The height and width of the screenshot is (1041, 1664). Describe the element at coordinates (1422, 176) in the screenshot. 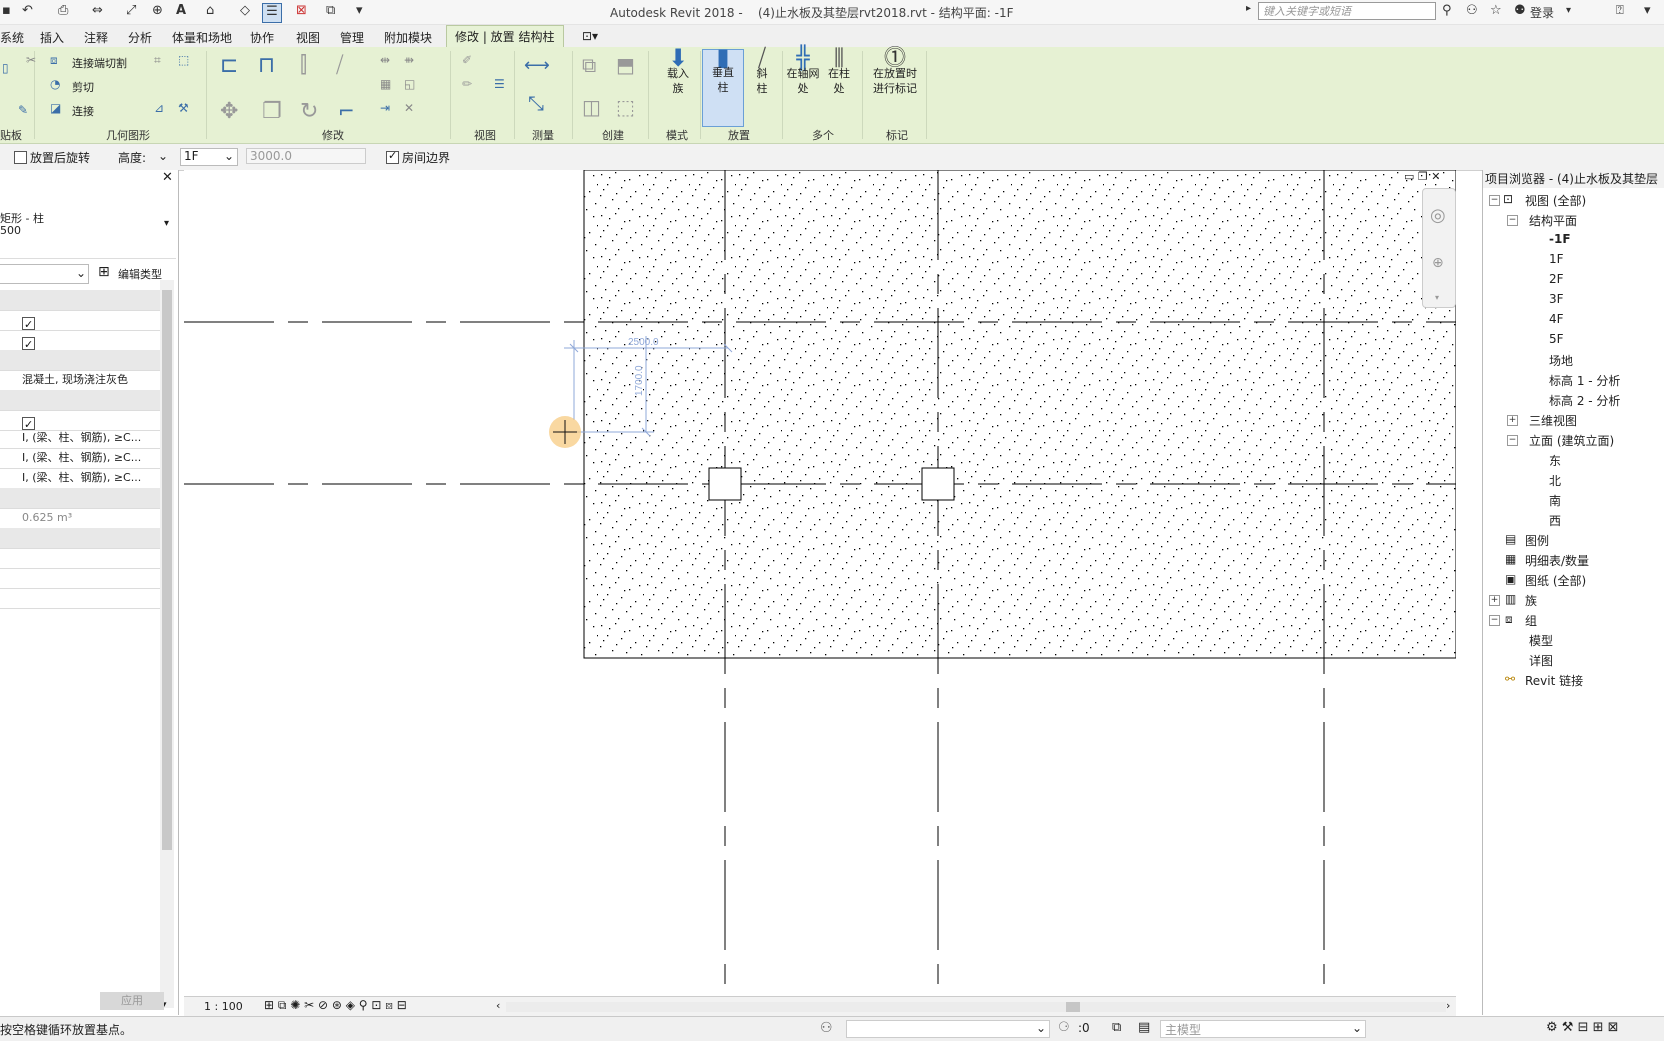

I see `view-window-controls-icon: ▭ ❐ ✕` at that location.